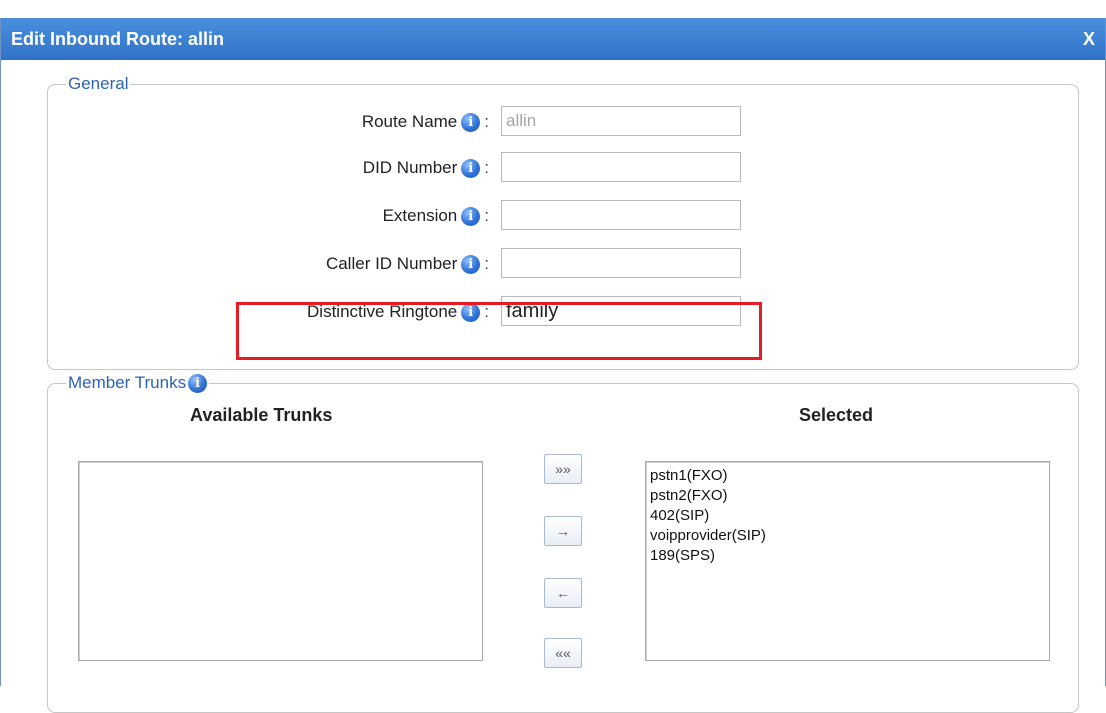 This screenshot has height=713, width=1106. I want to click on list-item: pstn2(FXO), so click(847, 496).